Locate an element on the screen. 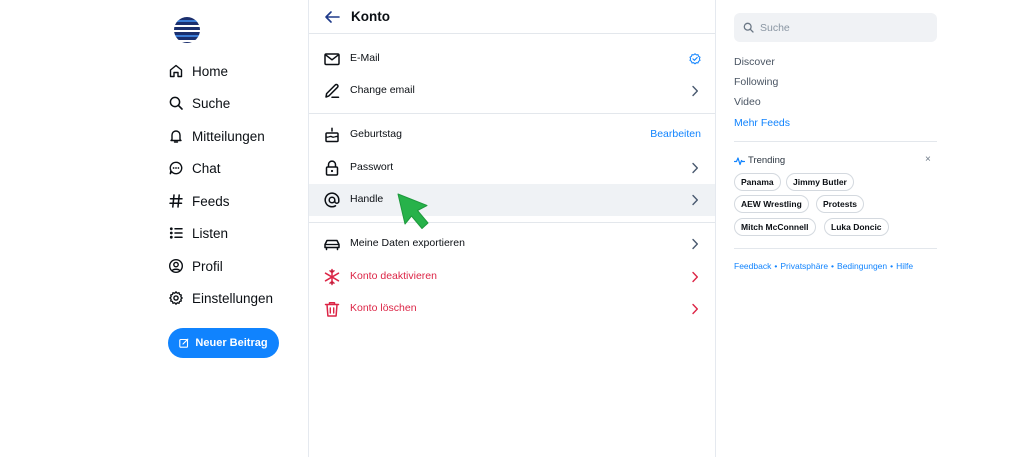 This screenshot has width=1024, height=457. nav-lists: Listen is located at coordinates (198, 233).